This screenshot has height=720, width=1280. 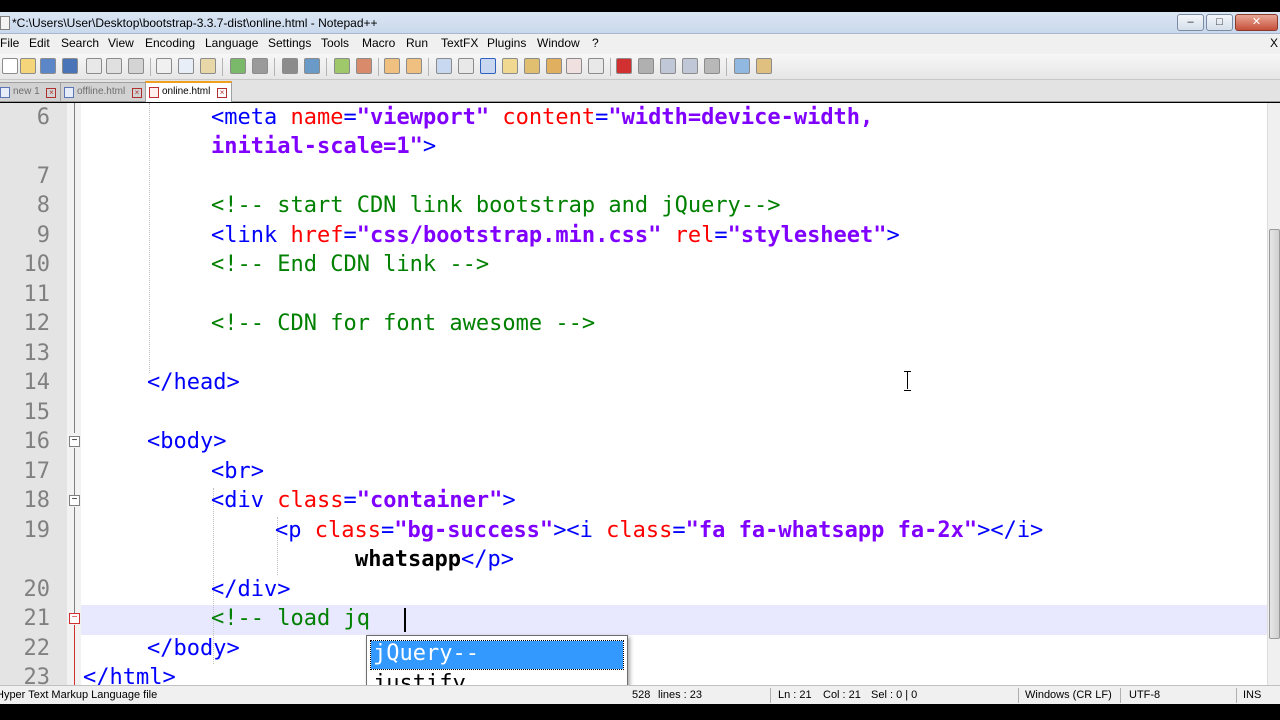 What do you see at coordinates (80, 43) in the screenshot?
I see `menu-search: Search` at bounding box center [80, 43].